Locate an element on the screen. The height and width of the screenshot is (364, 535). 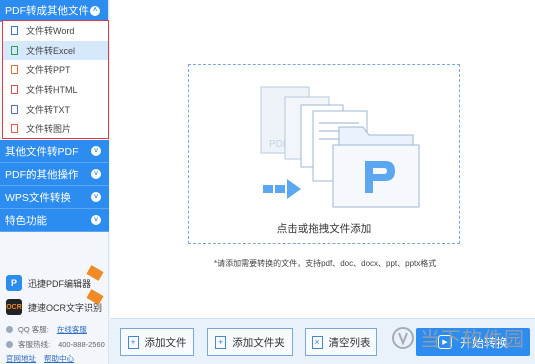
phone-label: 客服热线: is located at coordinates (34, 344).